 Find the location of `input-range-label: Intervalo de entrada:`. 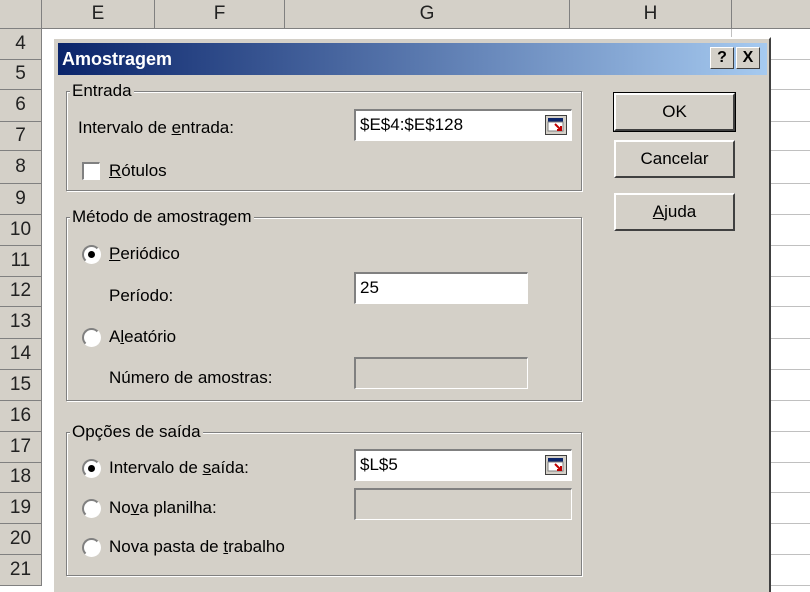

input-range-label: Intervalo de entrada: is located at coordinates (156, 127).